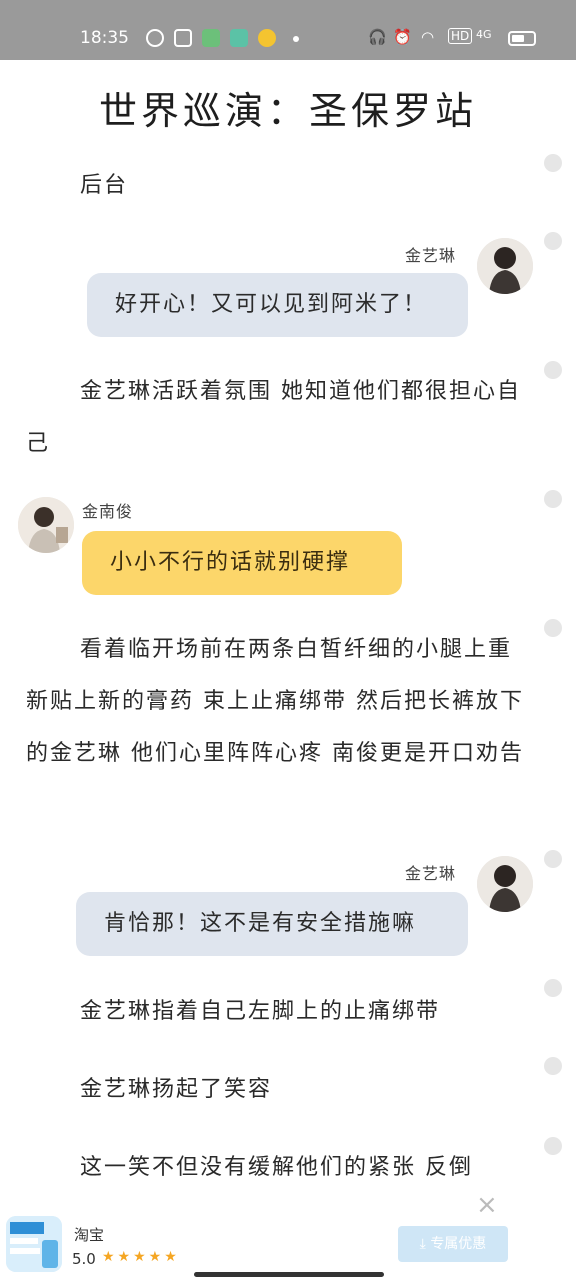 This screenshot has width=576, height=1280. I want to click on chat-bubble: 肯恰那！这不是有安全措施嘛, so click(272, 924).